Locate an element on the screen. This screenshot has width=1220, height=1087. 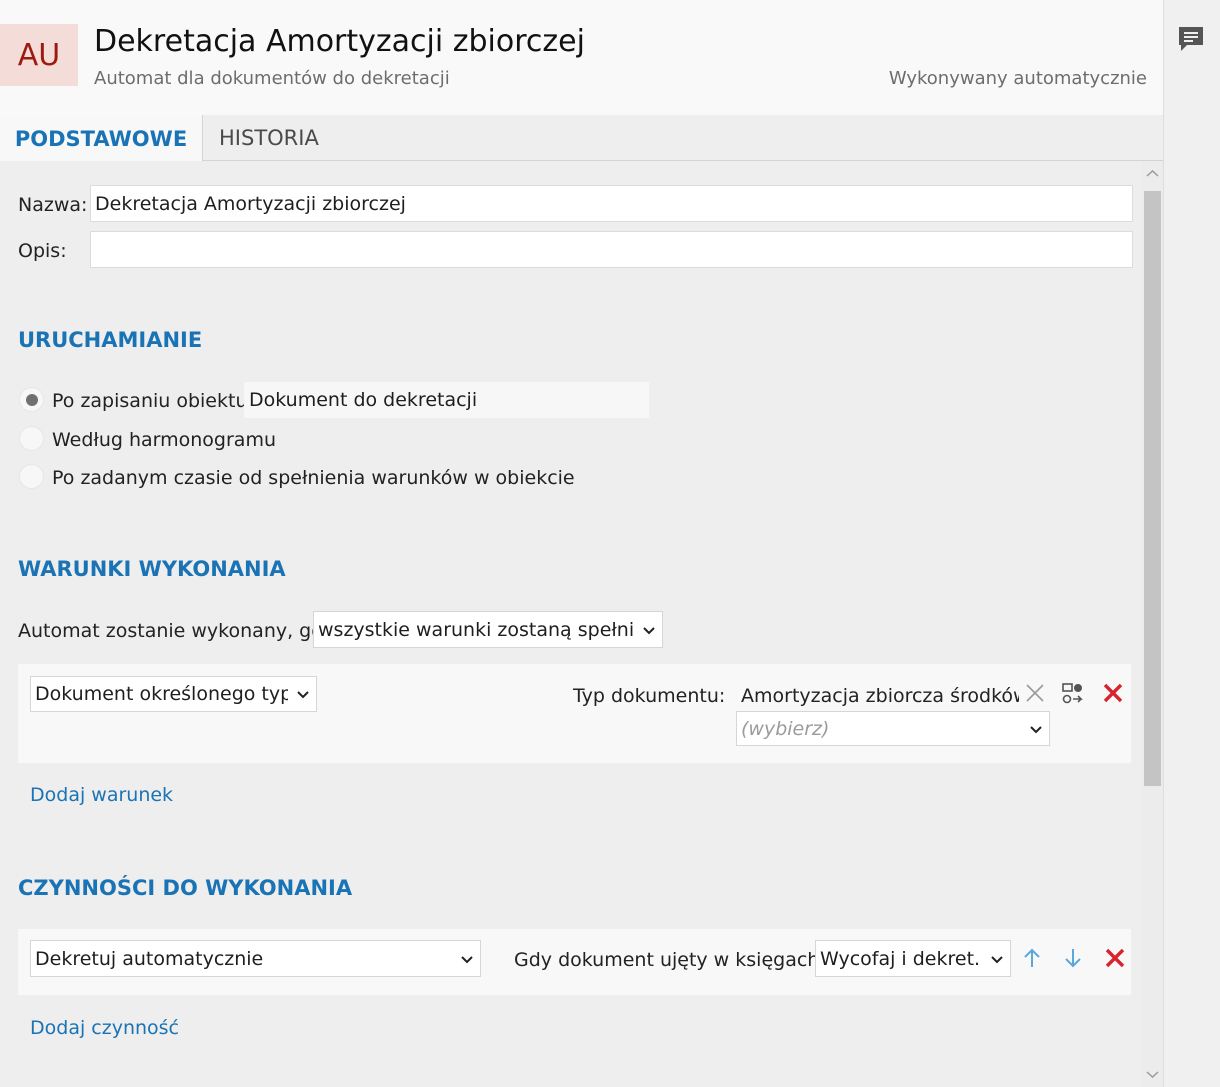
tab-podstawowe: PODSTAWOWE is located at coordinates (101, 138).